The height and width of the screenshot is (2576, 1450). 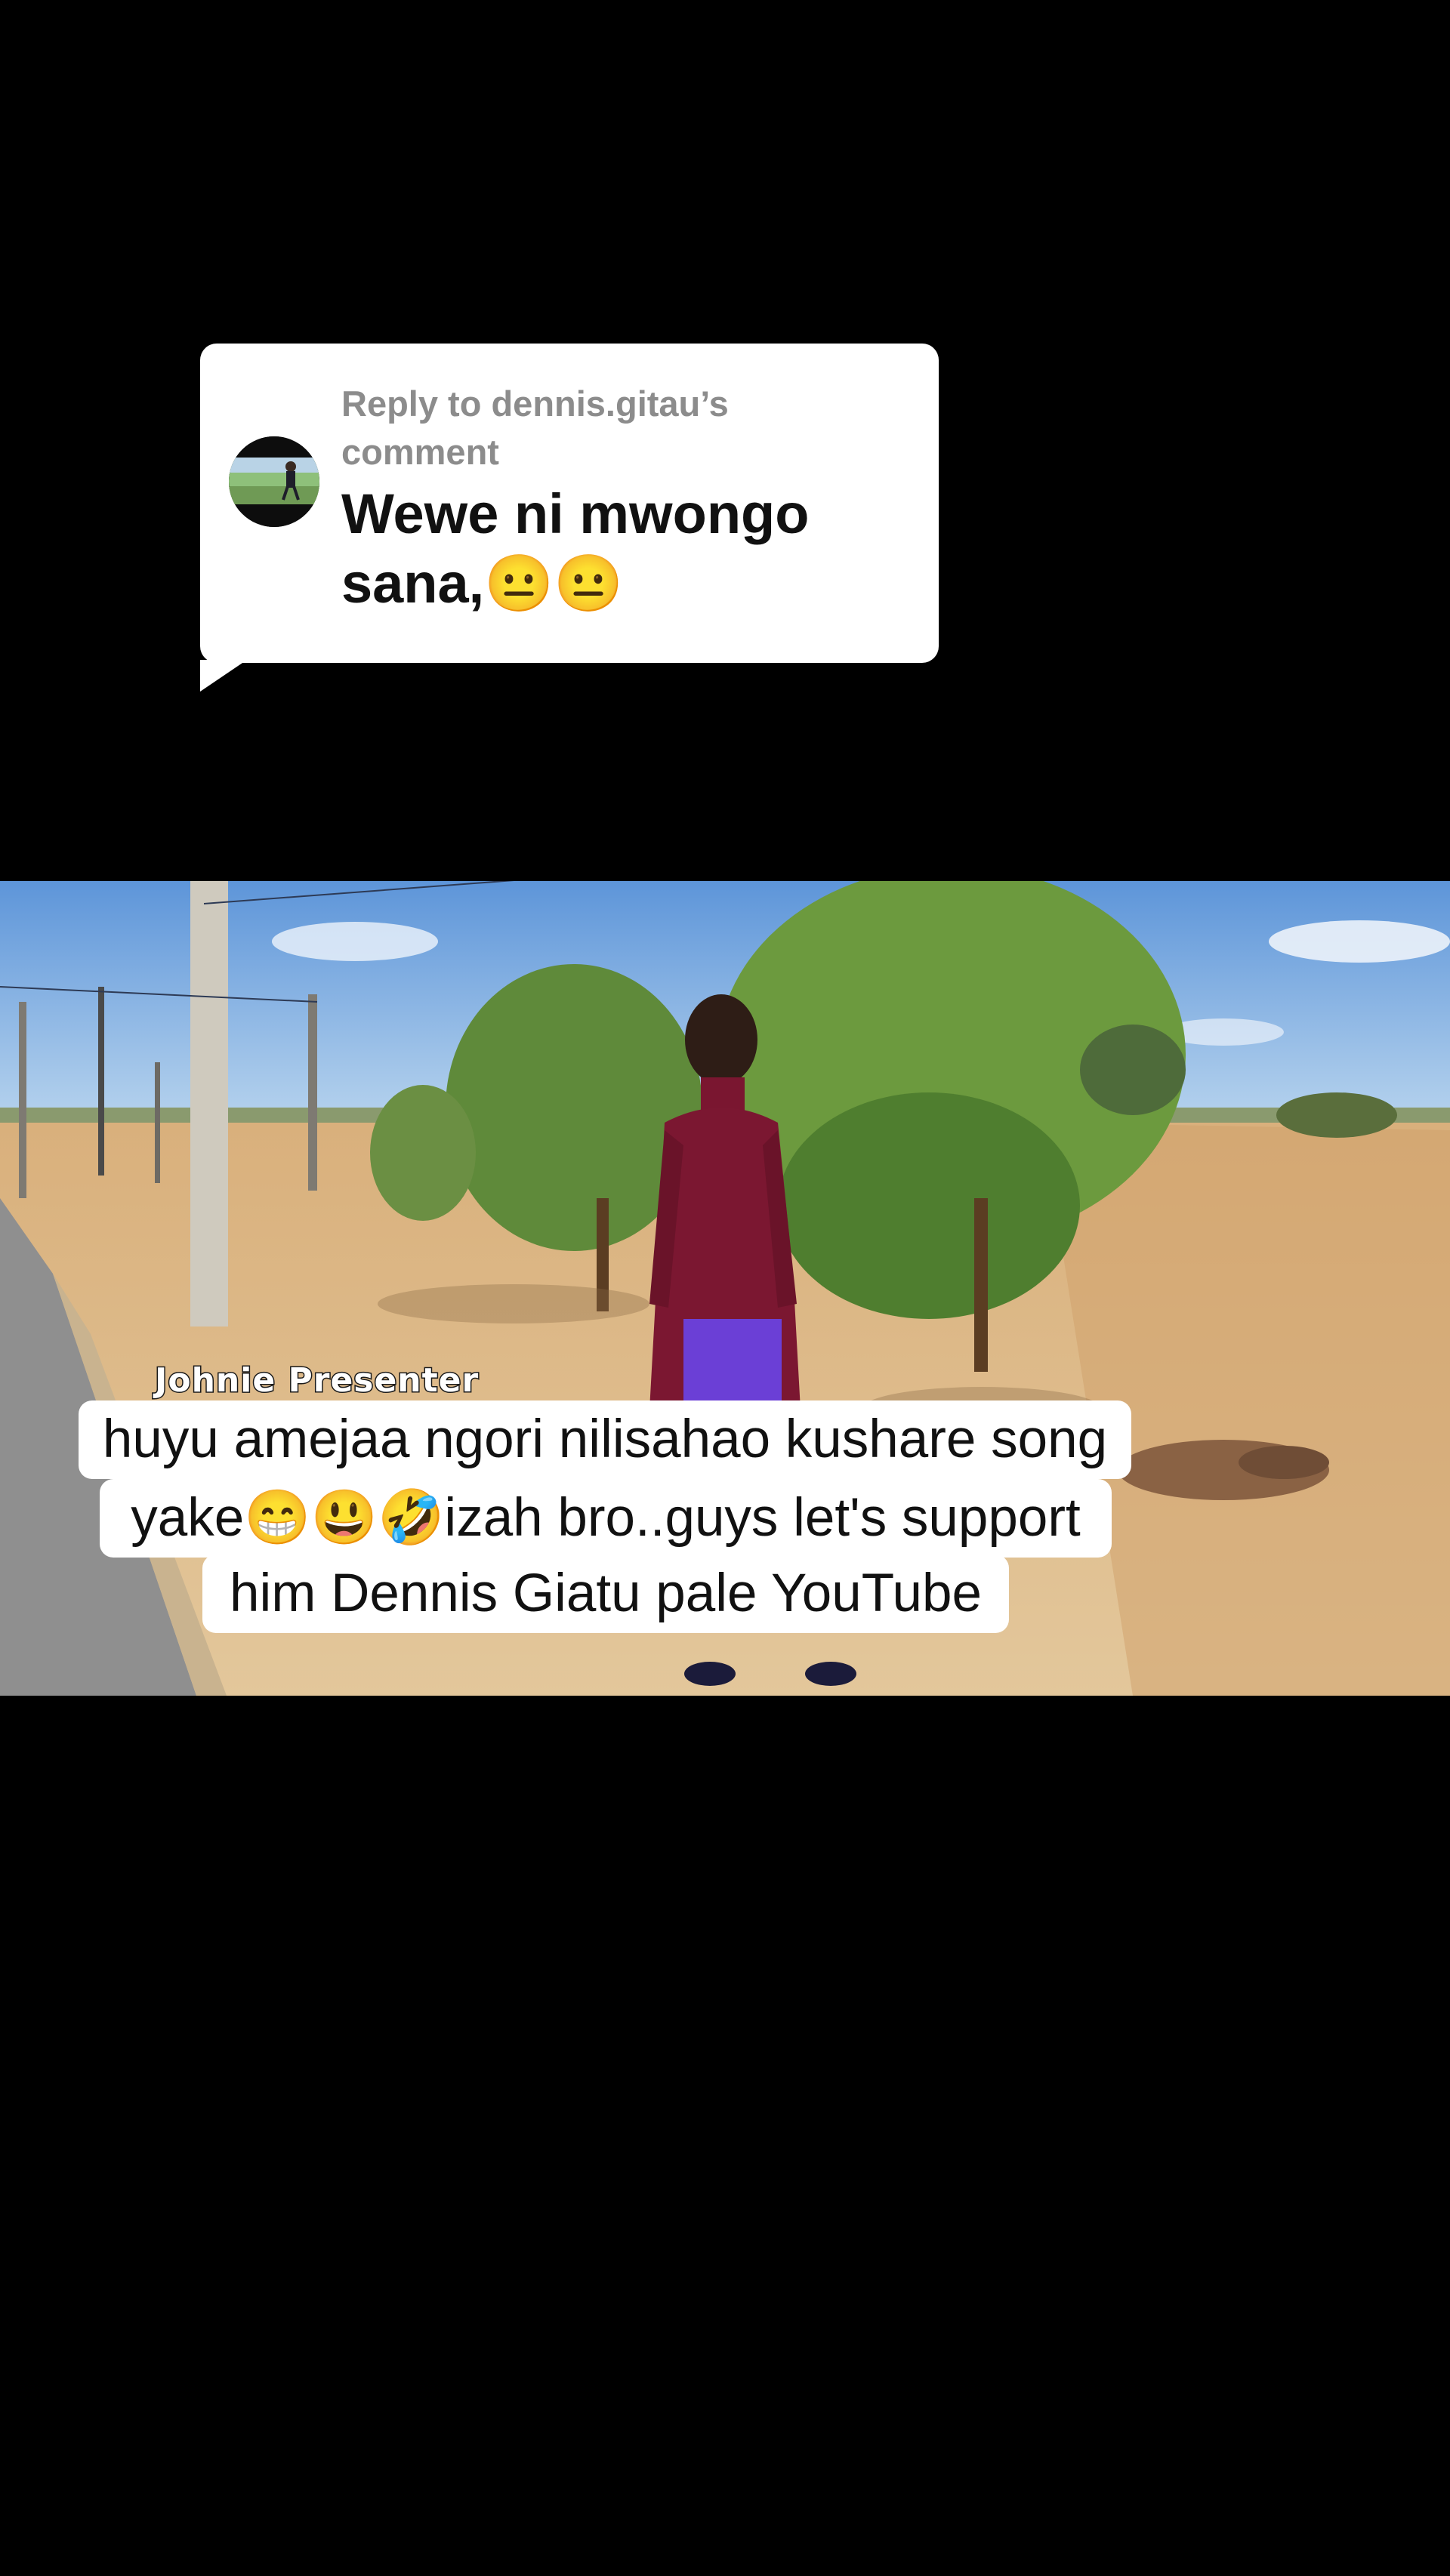 I want to click on reply-comment-text: Wewe ni mwongo sana,😐😐, so click(x=575, y=548).